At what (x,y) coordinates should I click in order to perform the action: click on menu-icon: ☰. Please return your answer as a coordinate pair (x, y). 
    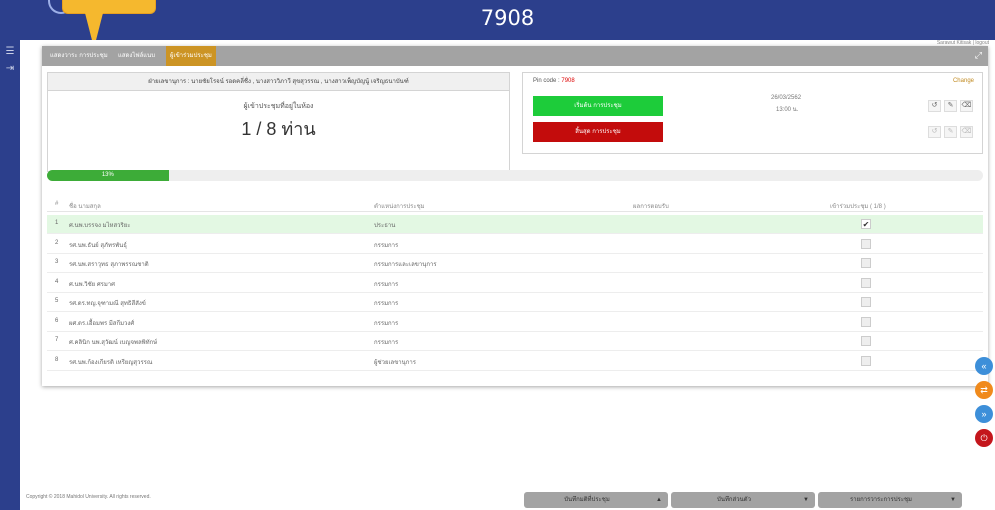
    Looking at the image, I should click on (10, 51).